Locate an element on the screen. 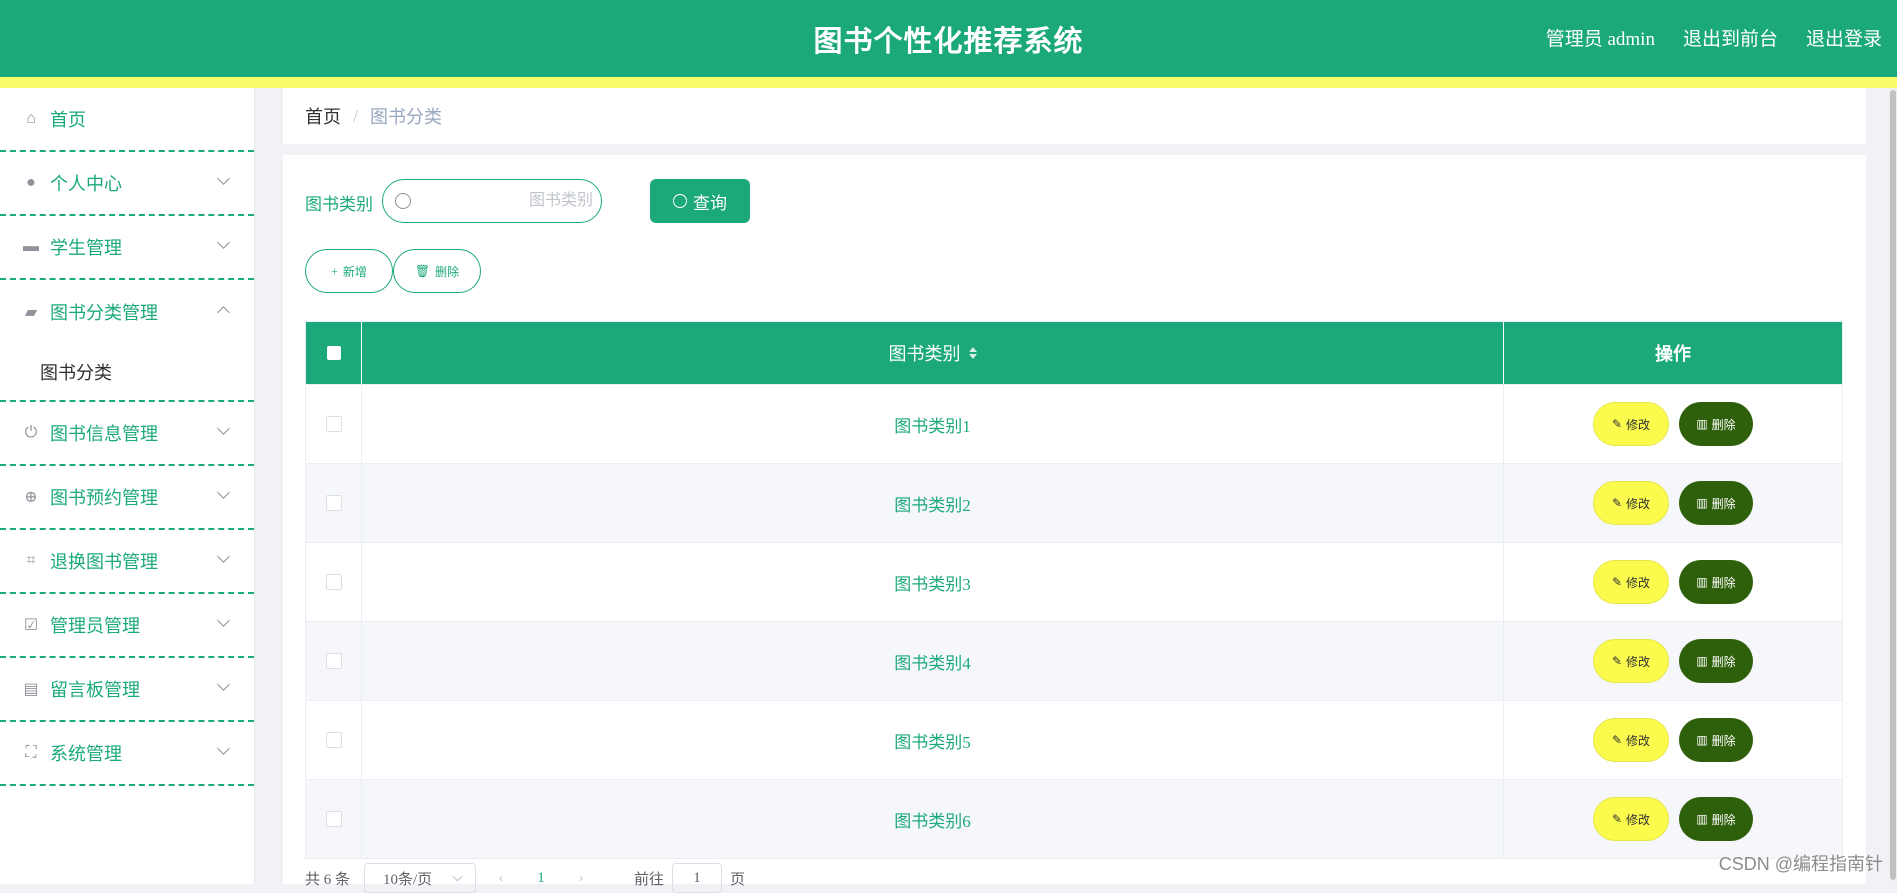  logout-link: 退出登录 is located at coordinates (1844, 37).